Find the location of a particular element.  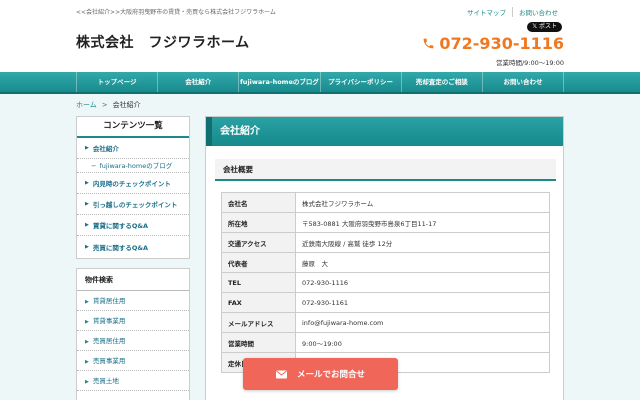

search-item-rent-business: ▶ 賃貸事業用 is located at coordinates (133, 321).